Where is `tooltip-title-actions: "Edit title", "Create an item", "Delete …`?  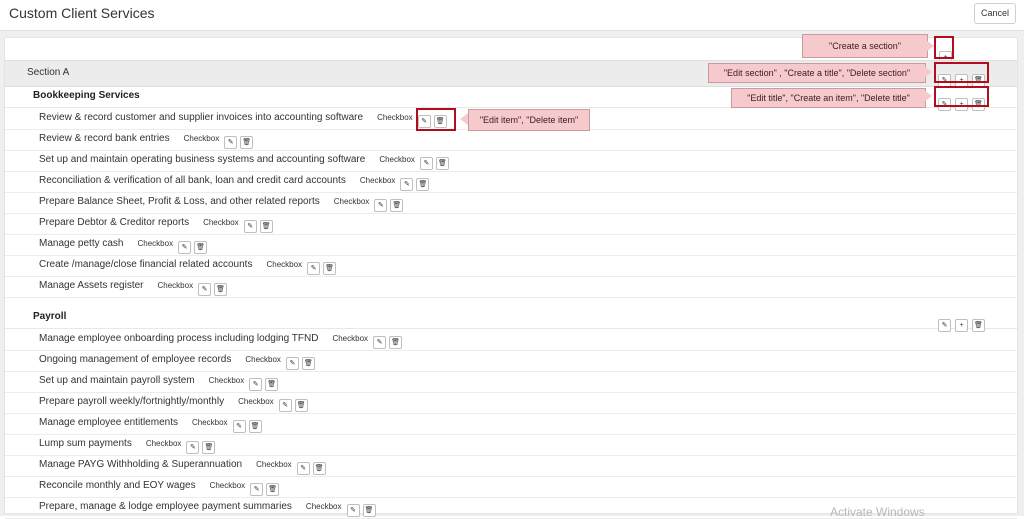
tooltip-title-actions: "Edit title", "Create an item", "Delete … is located at coordinates (828, 98).